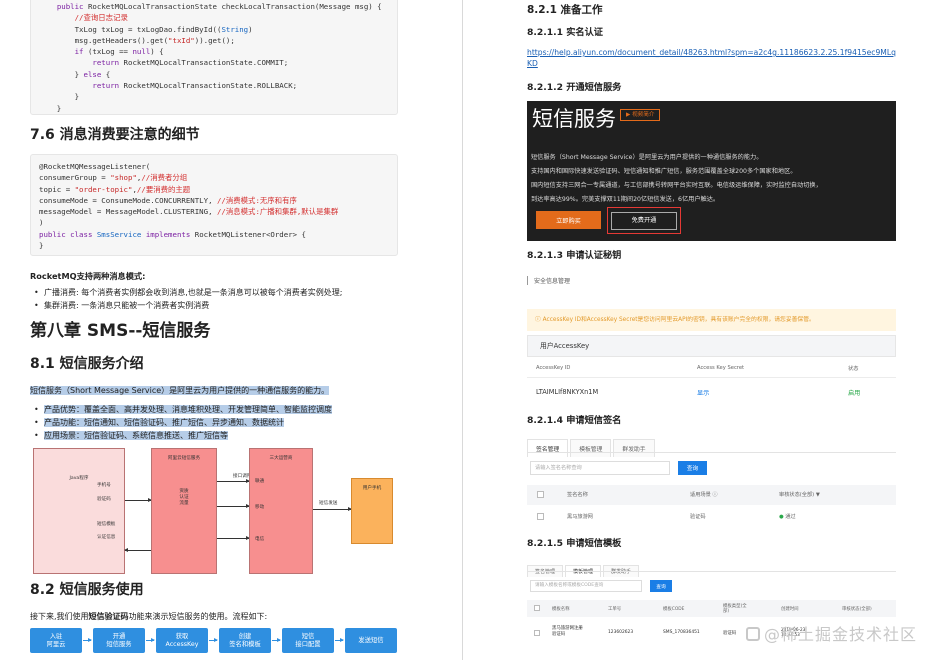 The height and width of the screenshot is (660, 925). What do you see at coordinates (184, 511) in the screenshot?
I see `aliyun-sms-box: 阿里云短信服务 资质 认证 流量` at bounding box center [184, 511].